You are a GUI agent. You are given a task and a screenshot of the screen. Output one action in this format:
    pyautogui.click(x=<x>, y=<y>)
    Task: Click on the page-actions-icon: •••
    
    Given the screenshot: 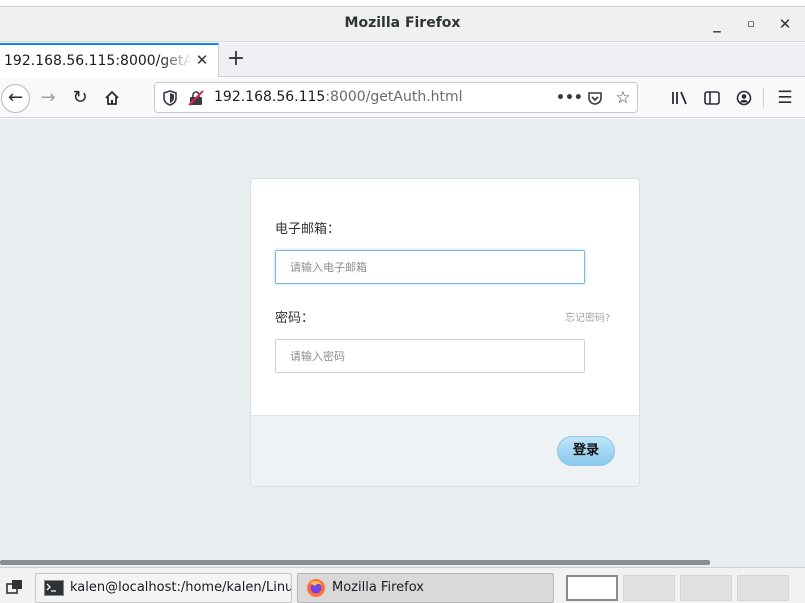 What is the action you would take?
    pyautogui.click(x=569, y=98)
    